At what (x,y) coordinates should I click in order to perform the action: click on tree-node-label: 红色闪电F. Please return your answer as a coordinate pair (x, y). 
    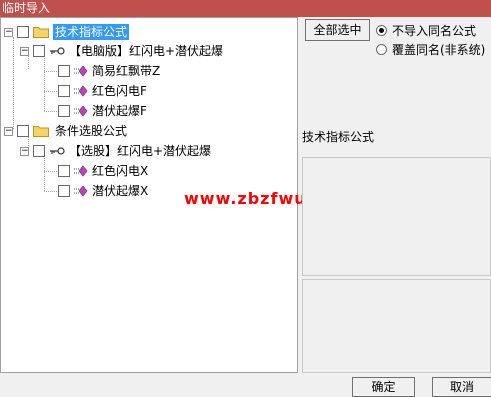
    Looking at the image, I should click on (119, 91).